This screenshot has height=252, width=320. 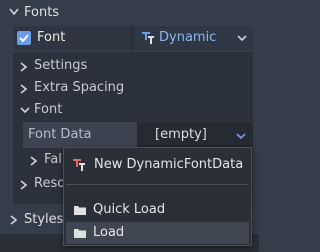 I want to click on font-resource-picker: Dynamic, so click(x=193, y=38).